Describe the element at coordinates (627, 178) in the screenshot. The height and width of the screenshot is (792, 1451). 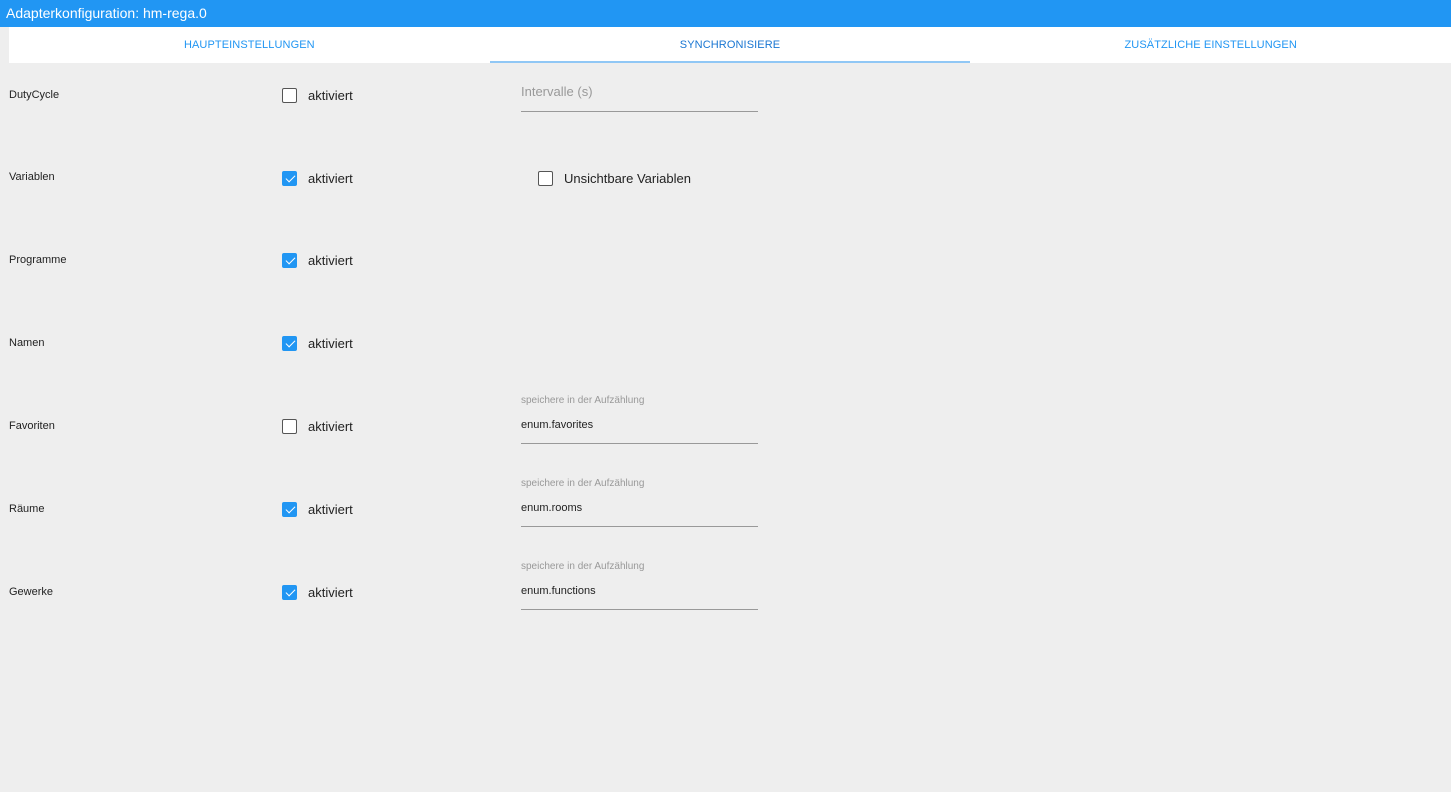
I see `checkbox-label: Unsichtbare Variablen` at that location.